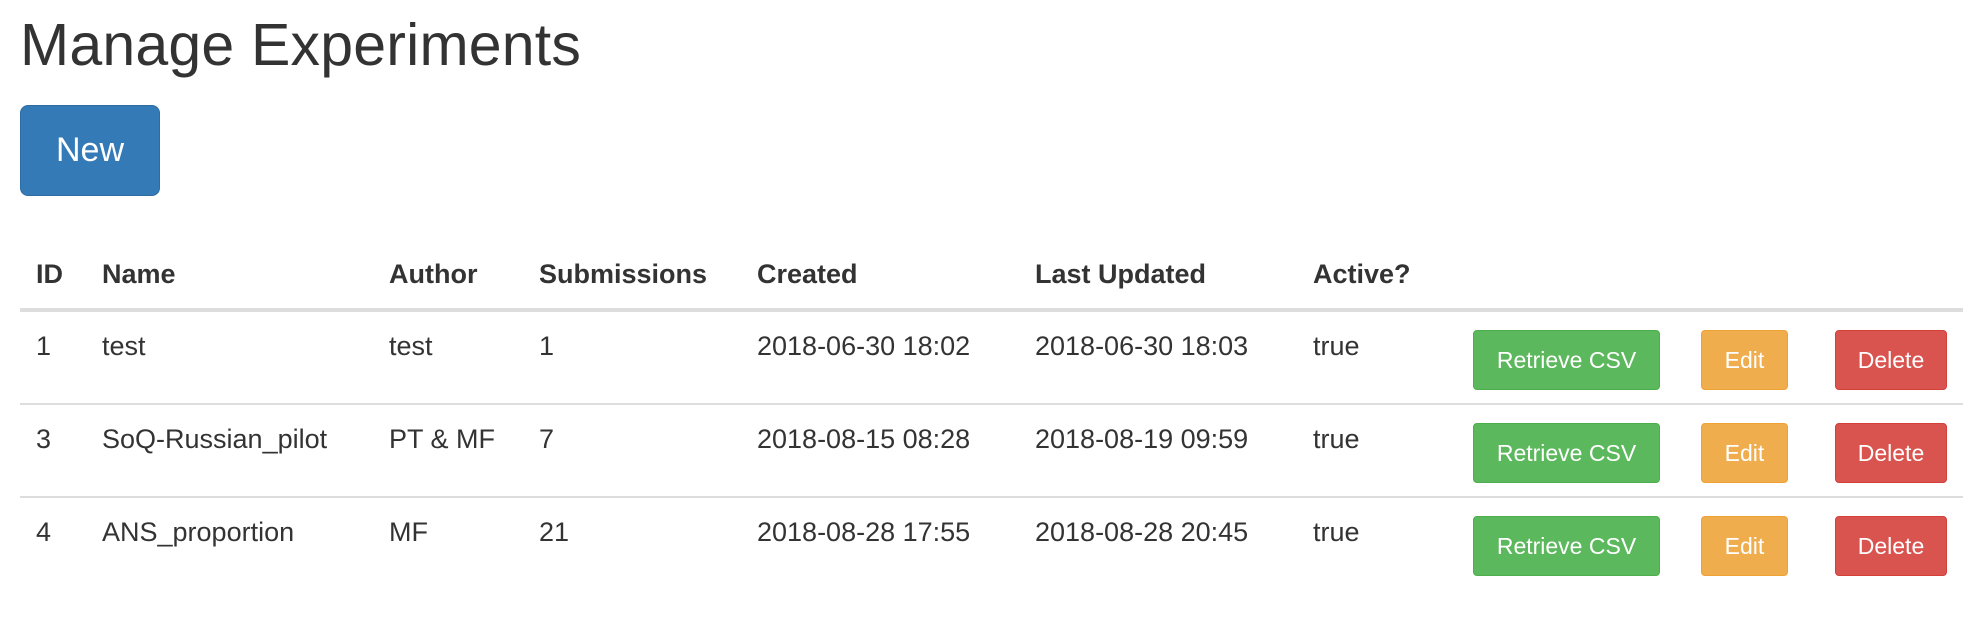 Image resolution: width=1988 pixels, height=630 pixels. I want to click on header-active: Active?, so click(1362, 274).